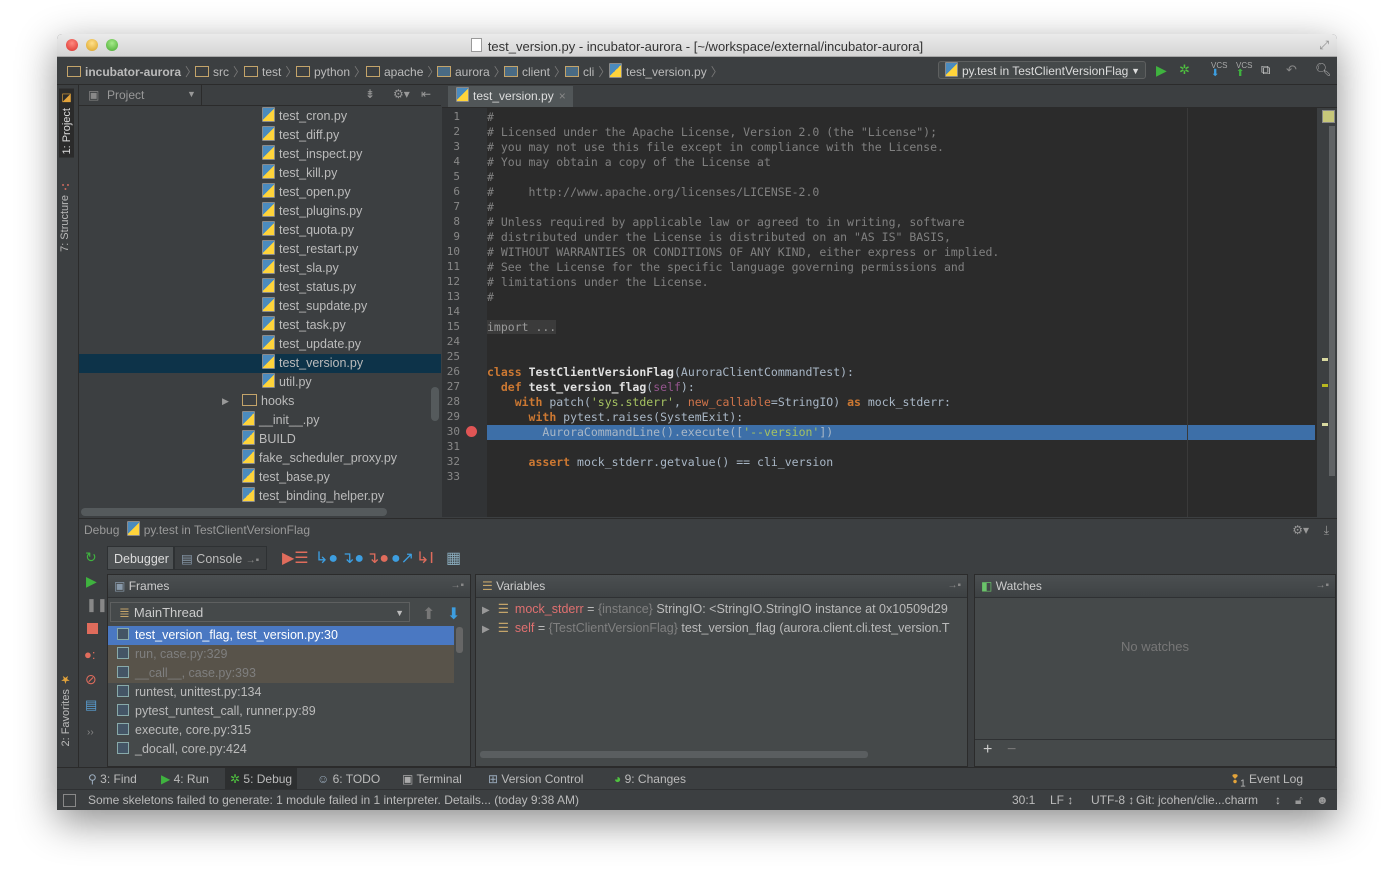  Describe the element at coordinates (453, 558) in the screenshot. I see `evaluate-expression-icon: ▦` at that location.